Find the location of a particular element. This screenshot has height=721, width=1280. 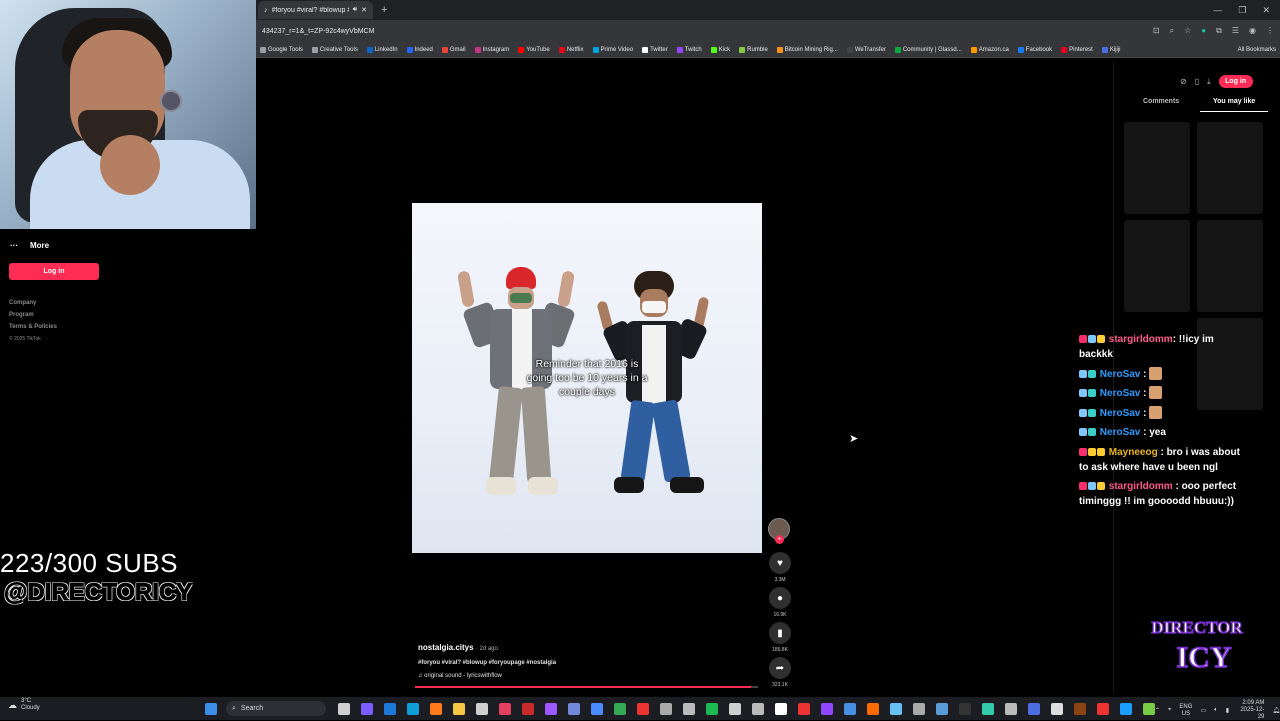

network-icon: ▭ is located at coordinates (1203, 710).